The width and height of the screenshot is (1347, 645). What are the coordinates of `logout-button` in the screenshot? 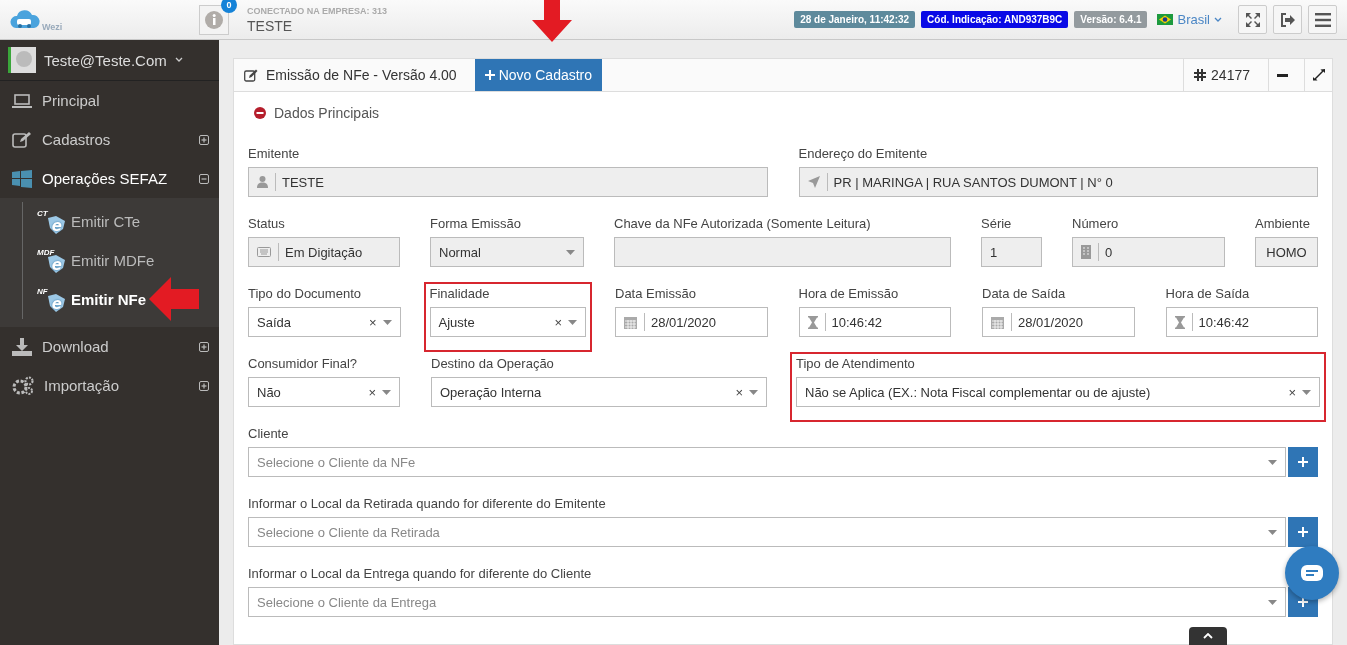 It's located at (1287, 19).